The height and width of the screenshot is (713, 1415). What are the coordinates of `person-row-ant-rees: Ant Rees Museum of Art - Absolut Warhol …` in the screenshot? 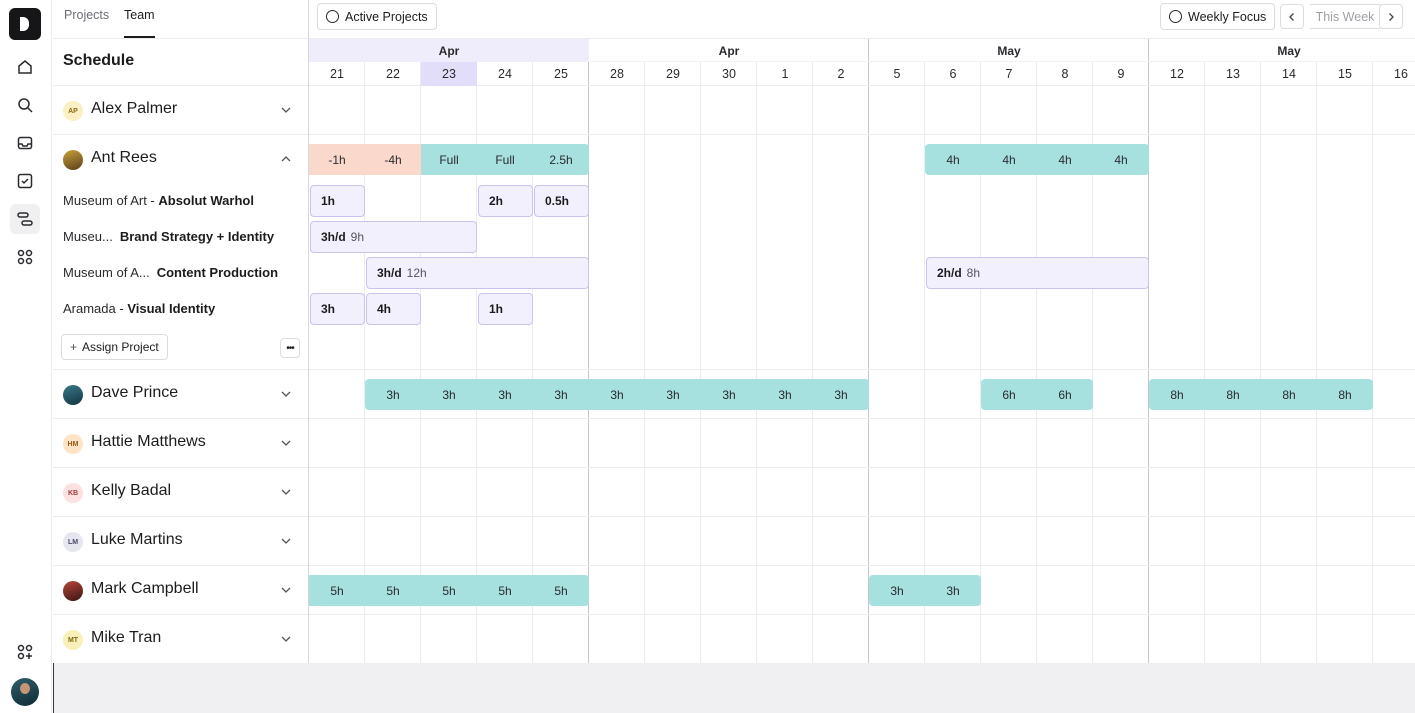 It's located at (180, 252).